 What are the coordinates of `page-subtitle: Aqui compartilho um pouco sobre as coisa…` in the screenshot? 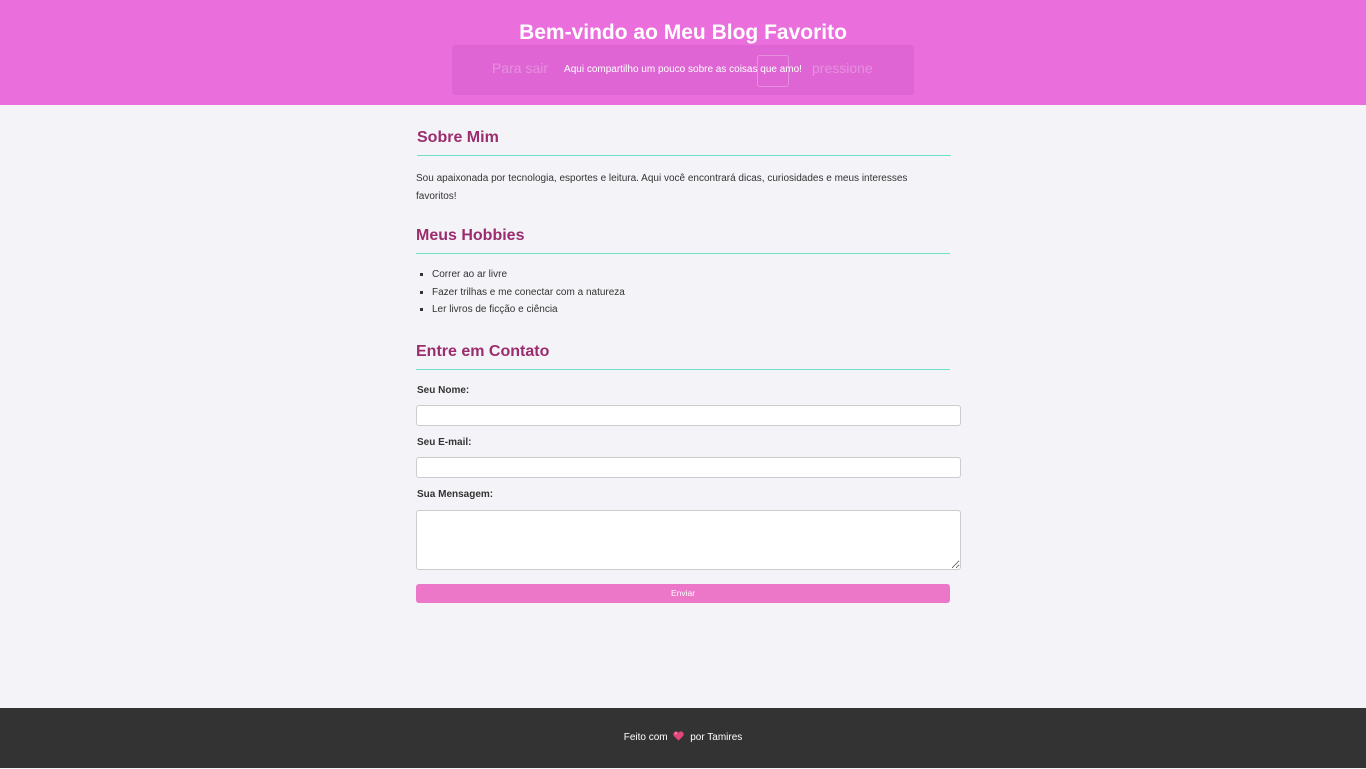 It's located at (683, 69).